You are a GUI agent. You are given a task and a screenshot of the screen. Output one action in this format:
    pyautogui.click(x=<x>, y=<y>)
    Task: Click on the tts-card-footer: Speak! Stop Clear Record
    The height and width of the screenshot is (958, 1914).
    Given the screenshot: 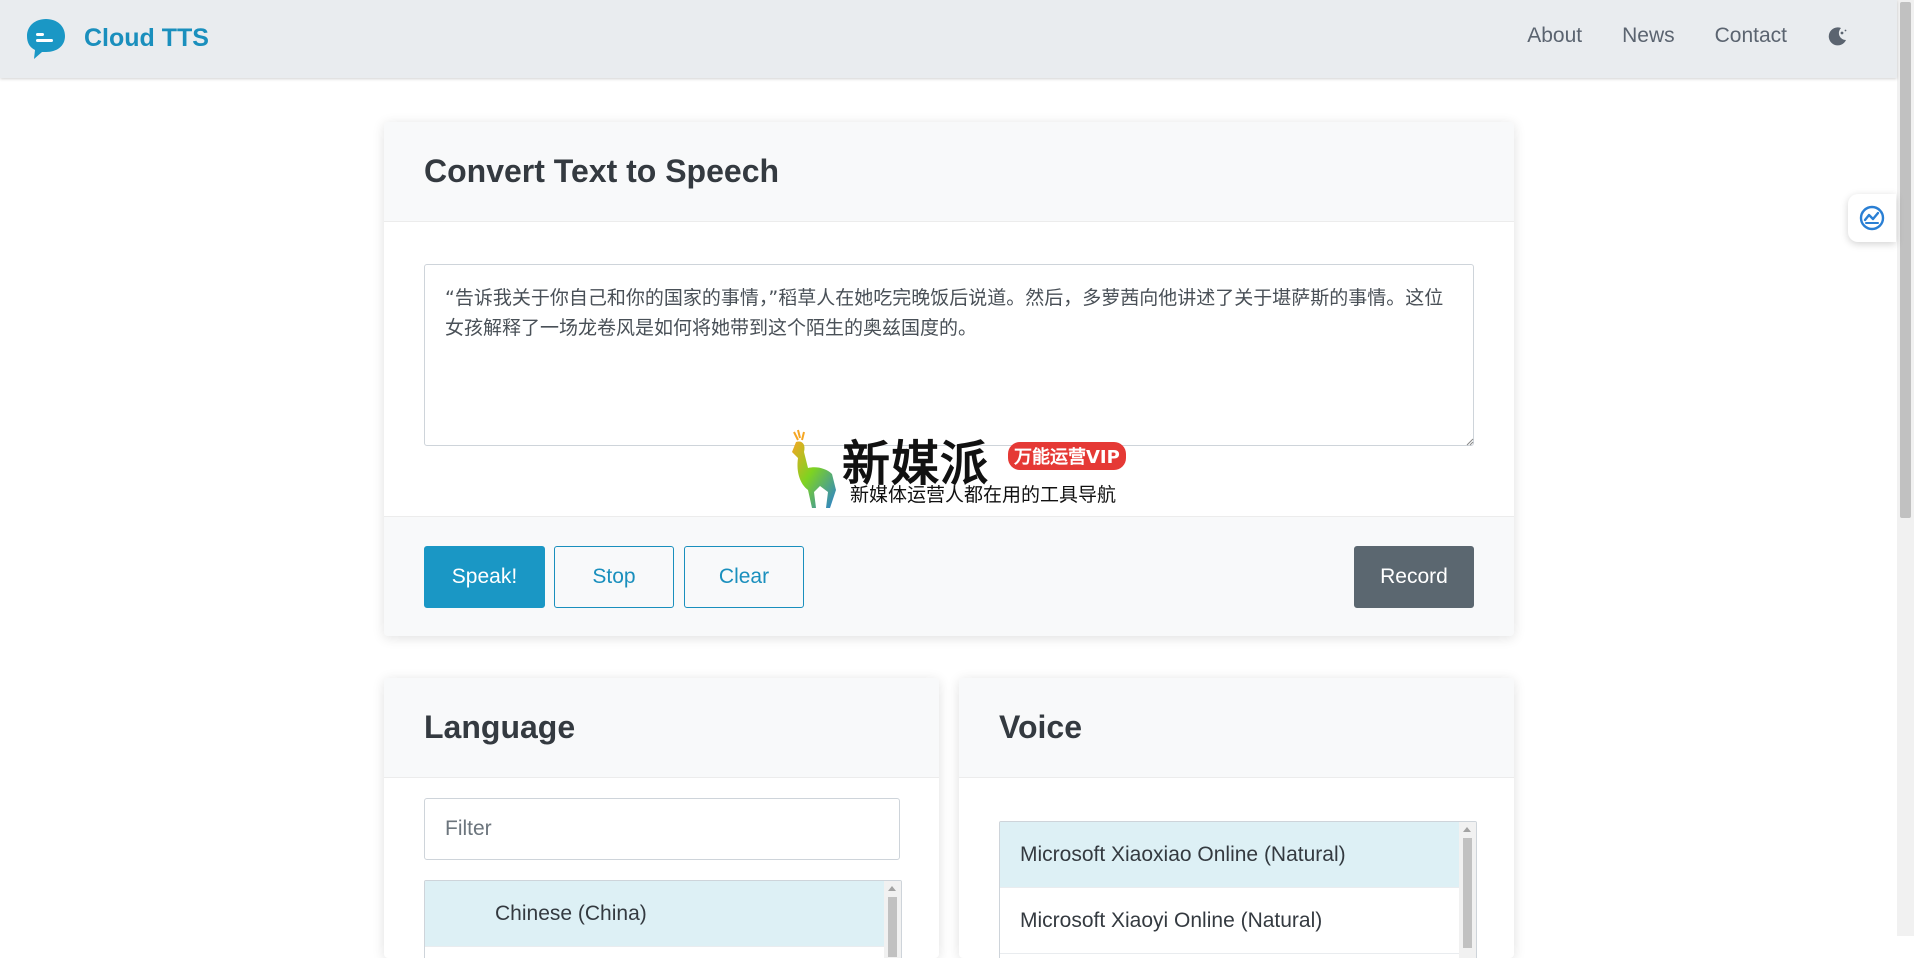 What is the action you would take?
    pyautogui.click(x=949, y=576)
    